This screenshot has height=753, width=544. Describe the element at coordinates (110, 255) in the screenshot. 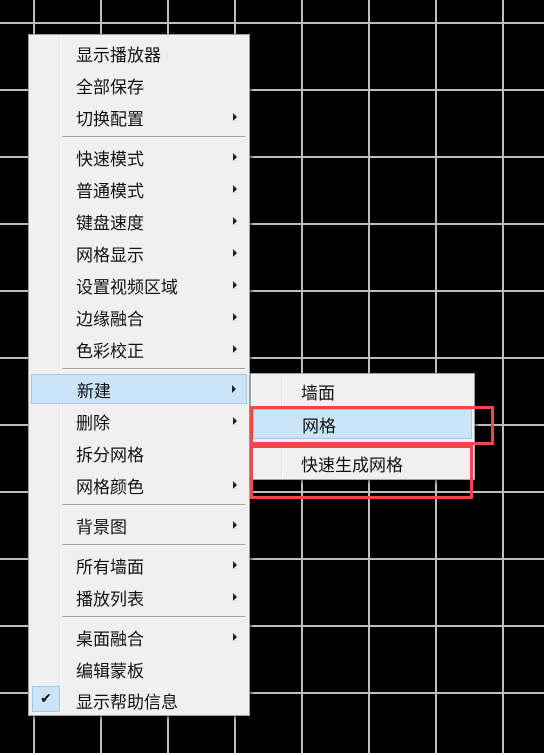

I see `menu-item-label: 网格显示` at that location.